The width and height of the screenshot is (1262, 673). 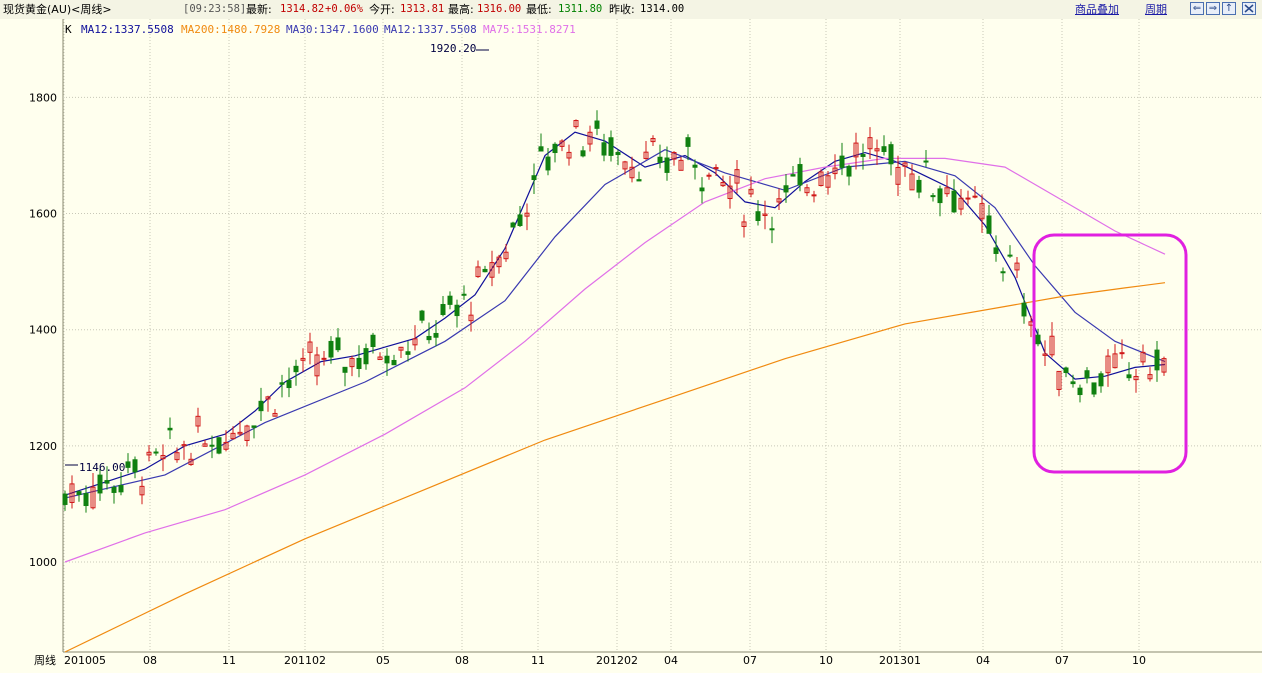 What do you see at coordinates (344, 9) in the screenshot?
I see `change-value: +0.06%` at bounding box center [344, 9].